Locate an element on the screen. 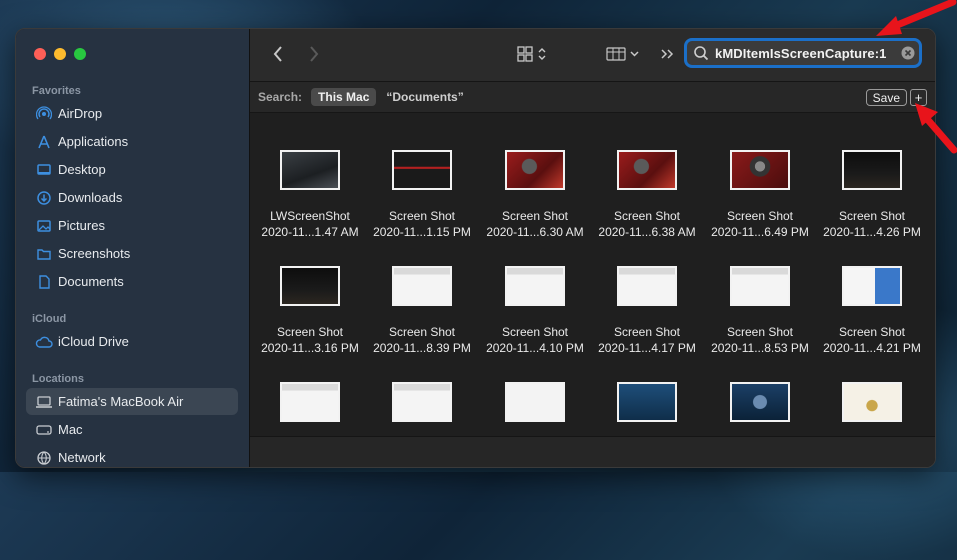 The width and height of the screenshot is (957, 560). sidebar-item-desktop: Desktop is located at coordinates (132, 169).